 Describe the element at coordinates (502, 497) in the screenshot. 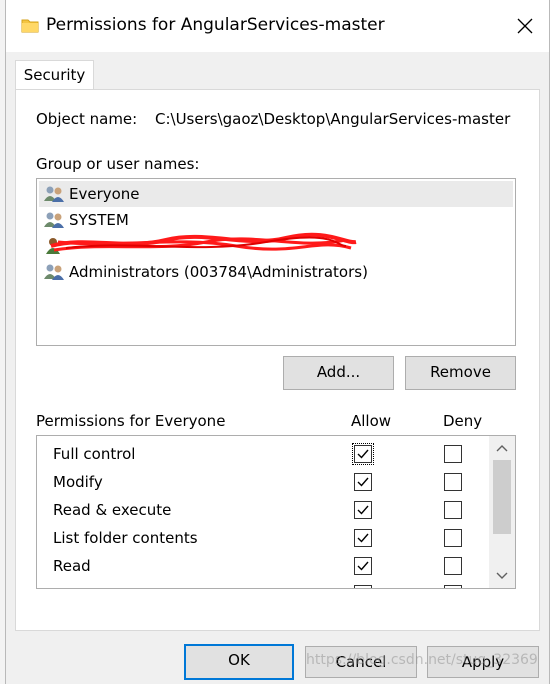

I see `scroll-thumb` at that location.